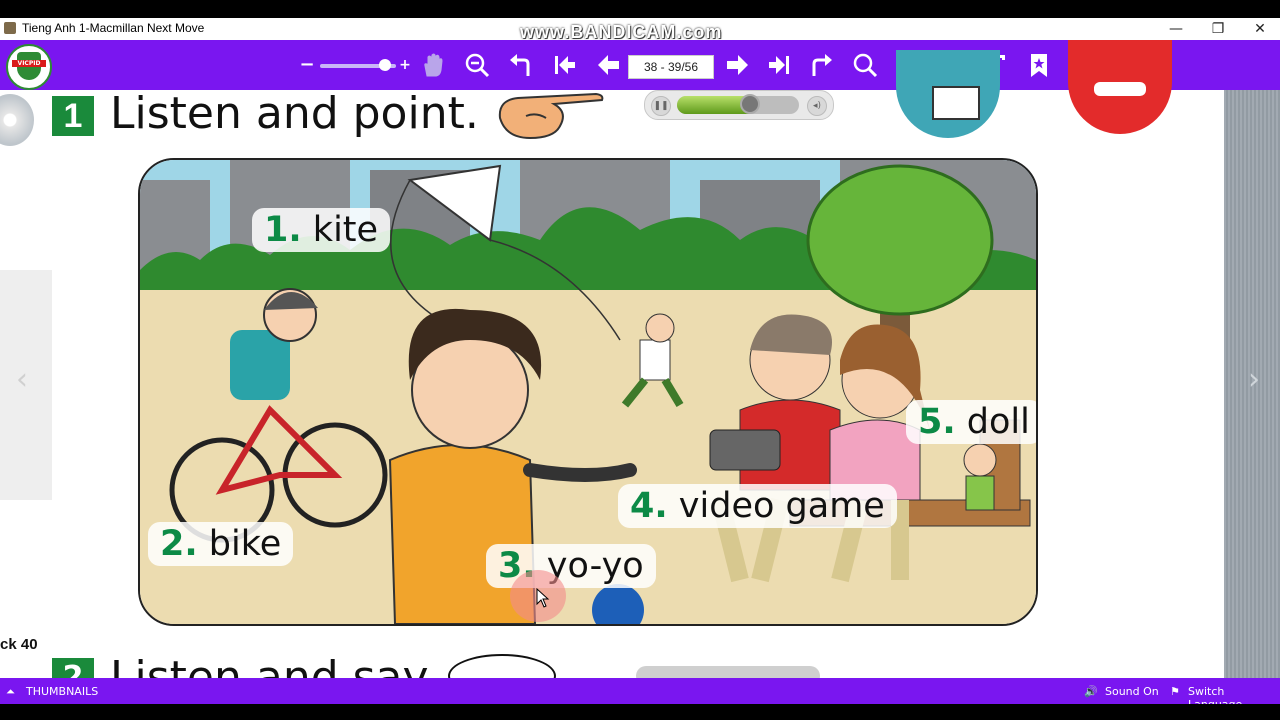  Describe the element at coordinates (640, 712) in the screenshot. I see `screen-border` at that location.